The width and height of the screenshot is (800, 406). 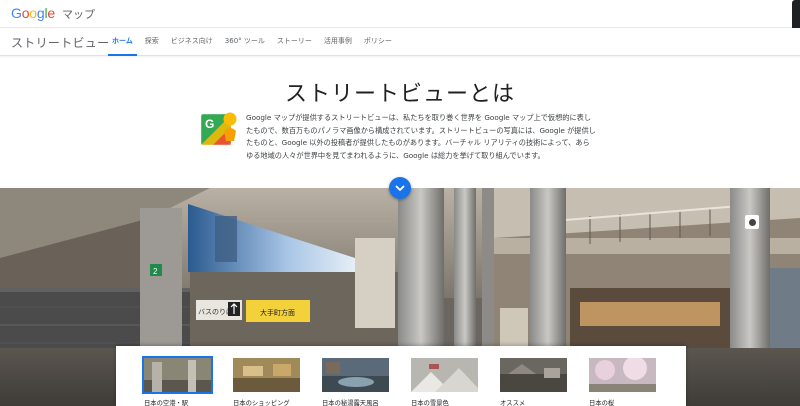 What do you see at coordinates (51, 13) in the screenshot?
I see `logo-letter: e` at bounding box center [51, 13].